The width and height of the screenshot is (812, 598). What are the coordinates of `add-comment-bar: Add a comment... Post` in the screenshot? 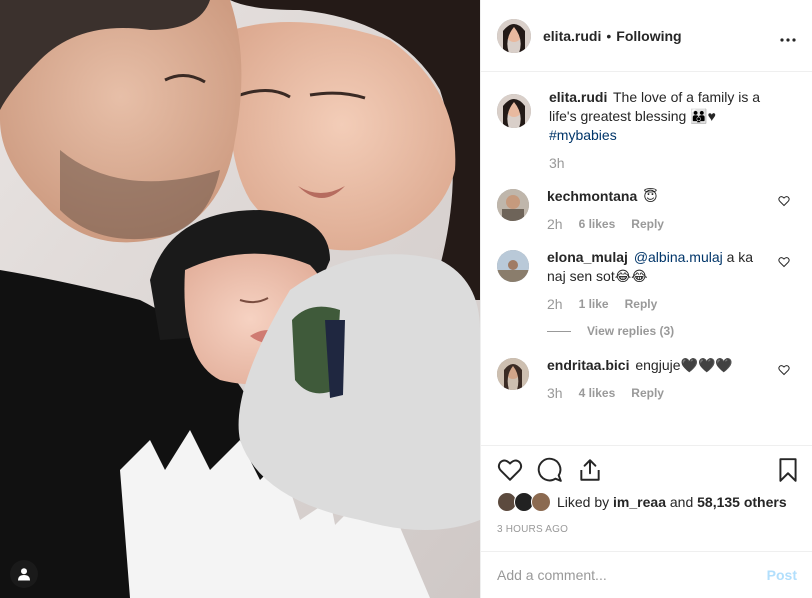 It's located at (646, 574).